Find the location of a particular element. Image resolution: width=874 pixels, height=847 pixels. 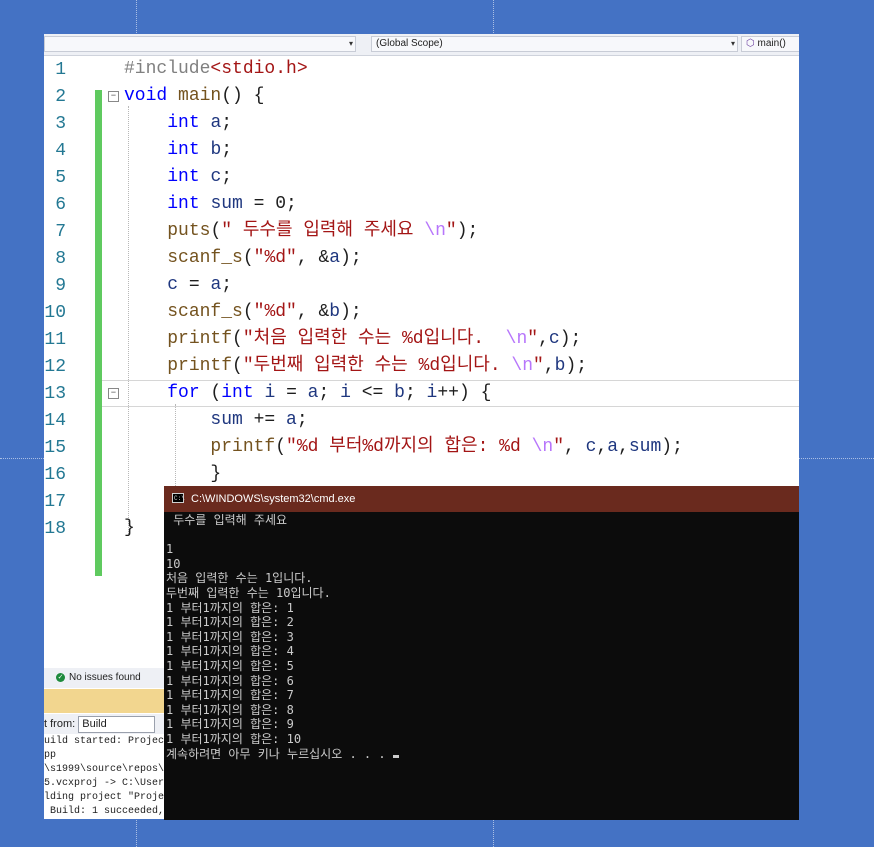

console-app-icon: C:\ is located at coordinates (178, 498).